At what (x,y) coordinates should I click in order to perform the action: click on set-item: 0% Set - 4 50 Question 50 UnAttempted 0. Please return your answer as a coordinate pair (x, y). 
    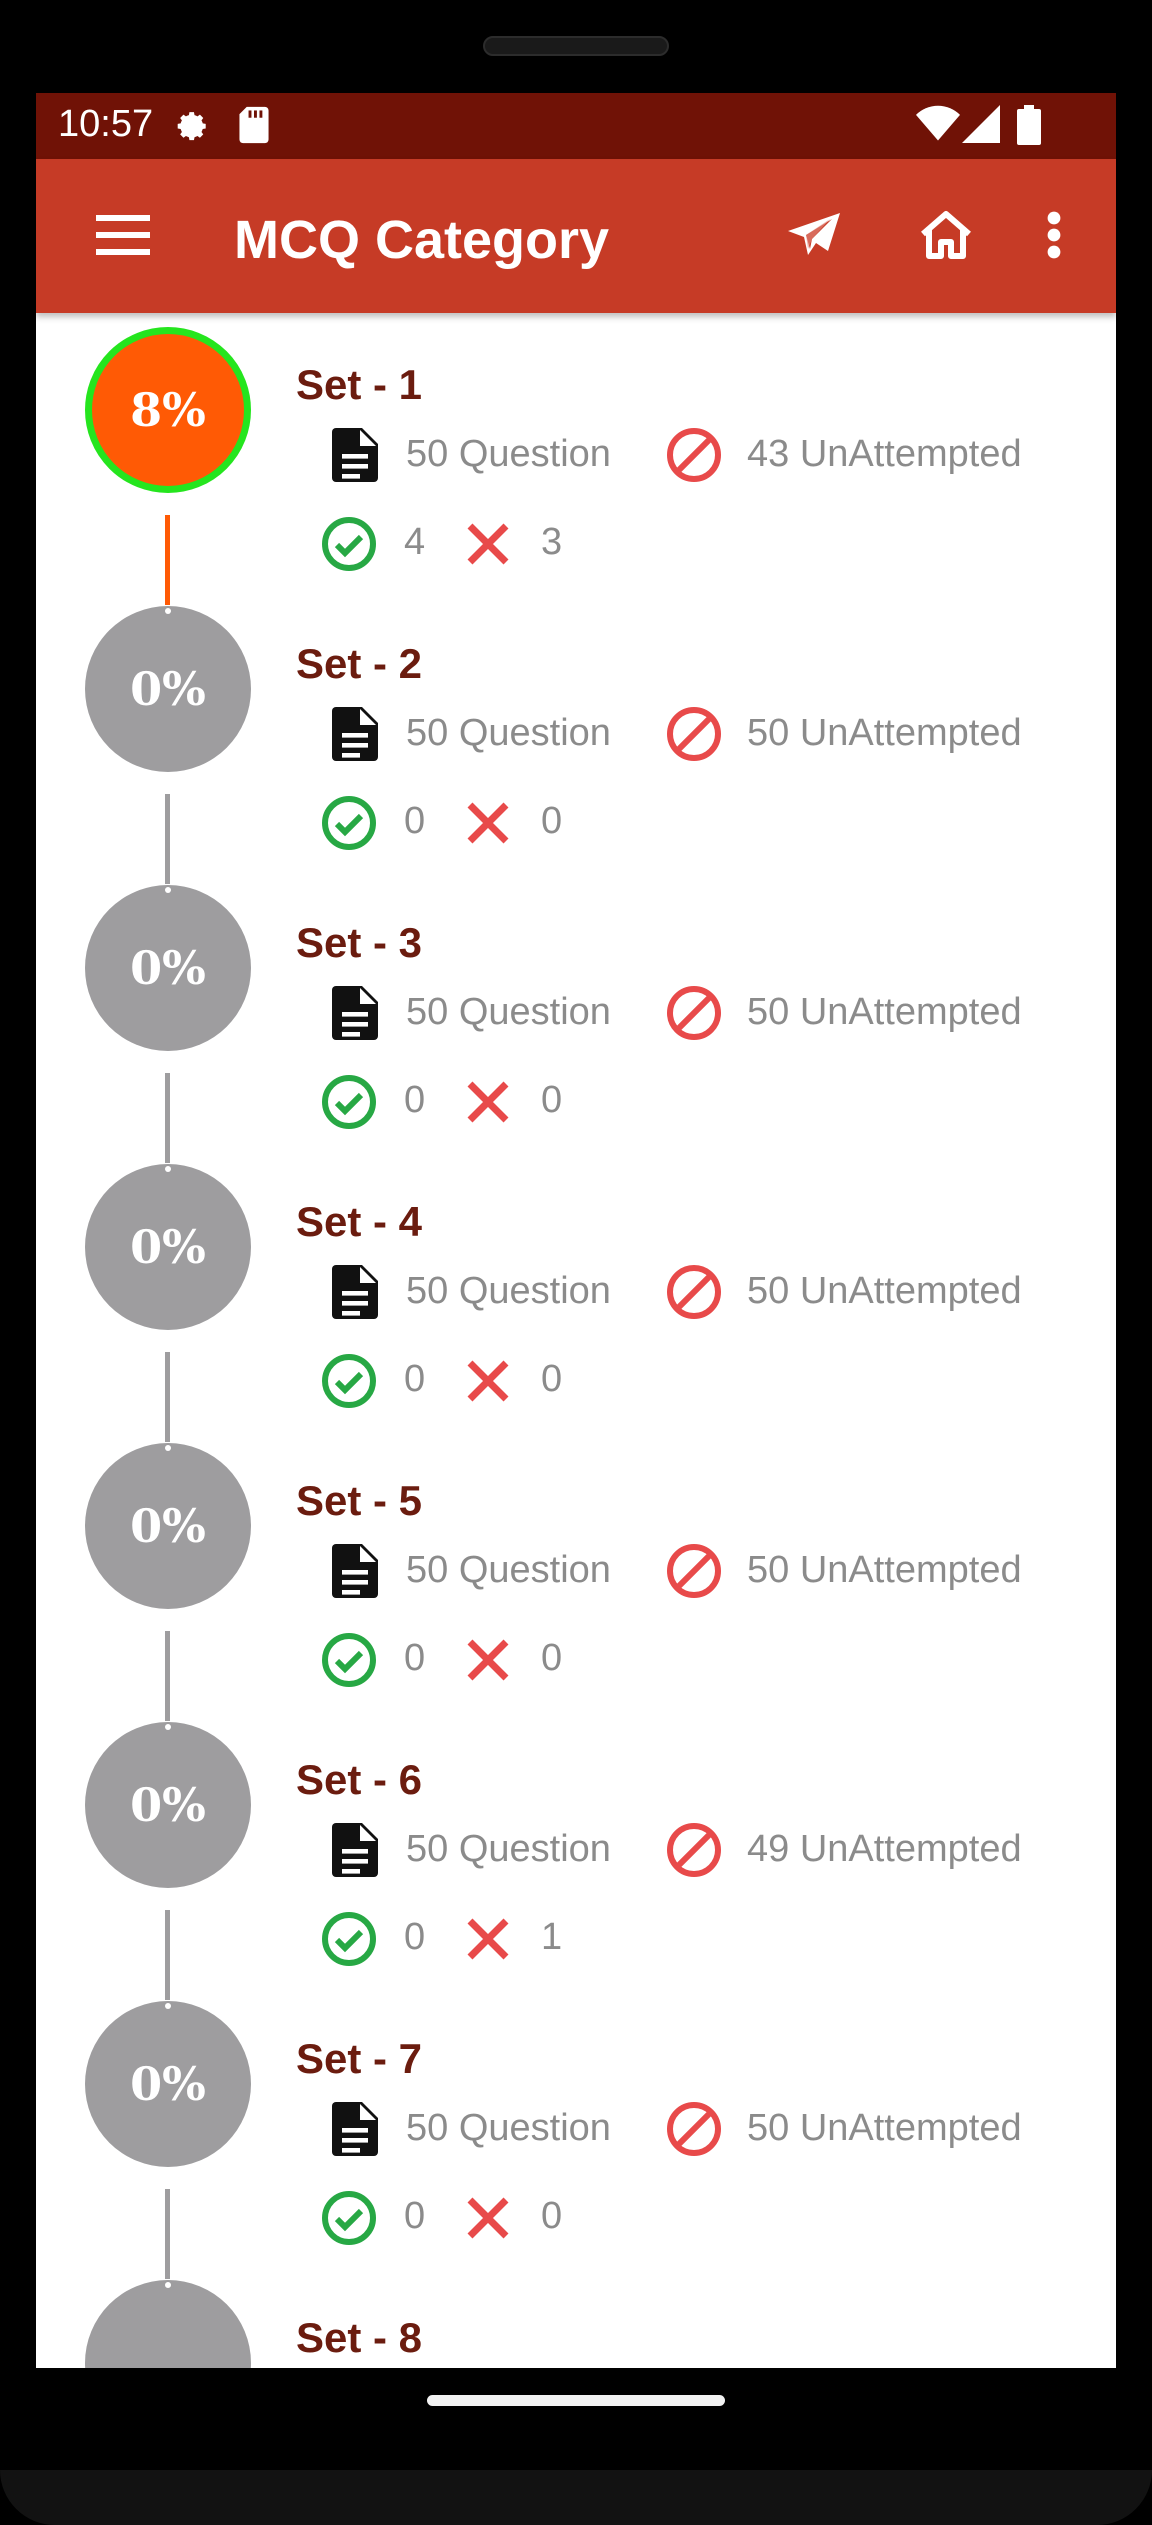
    Looking at the image, I should click on (576, 1296).